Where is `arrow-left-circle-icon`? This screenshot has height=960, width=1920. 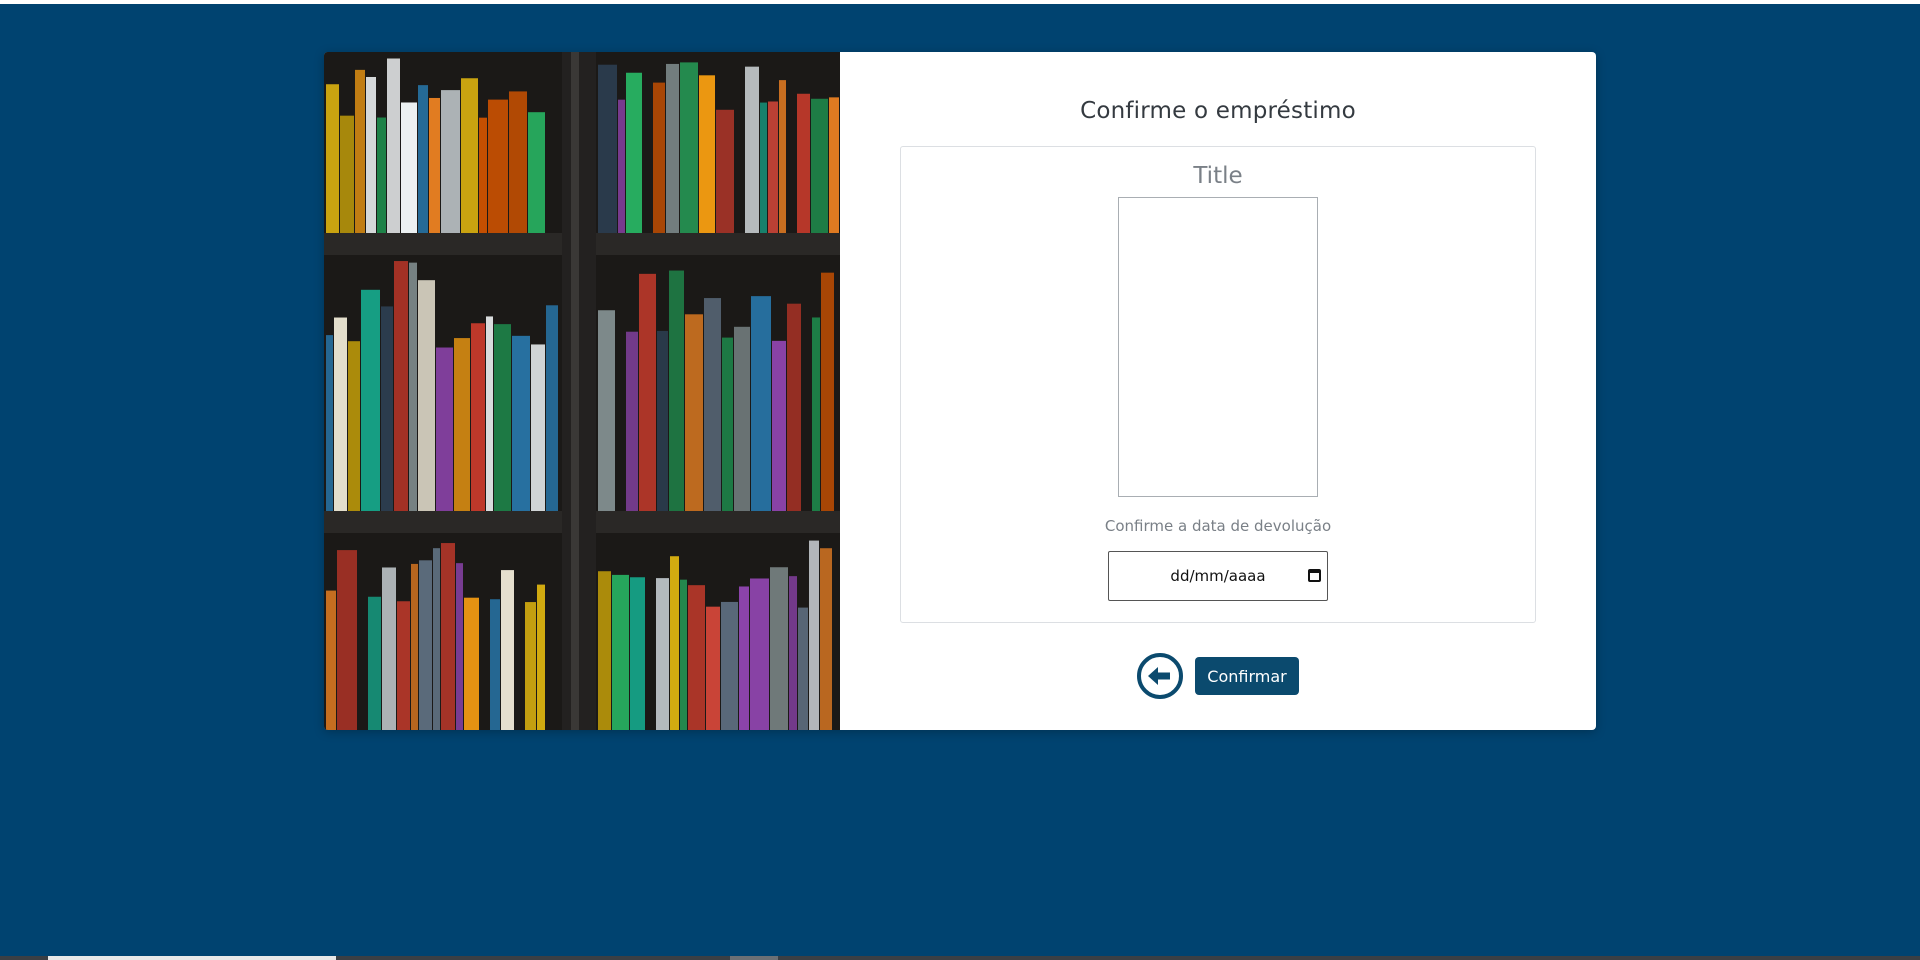
arrow-left-circle-icon is located at coordinates (1159, 676).